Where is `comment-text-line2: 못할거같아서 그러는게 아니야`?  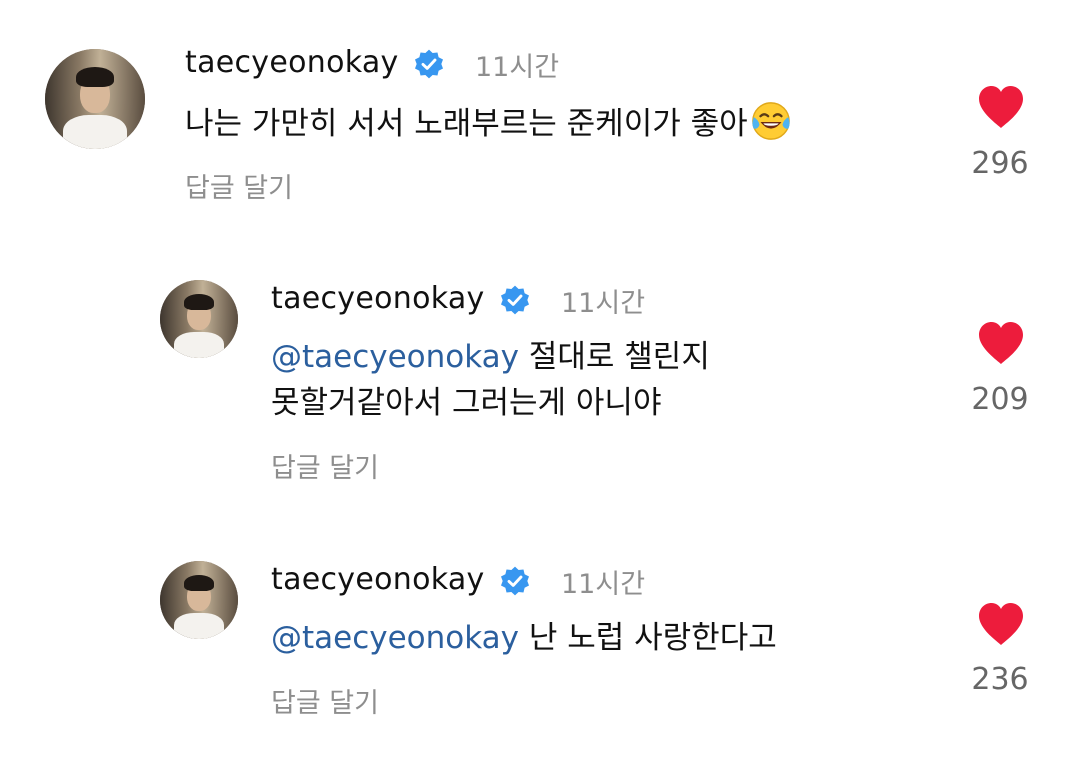 comment-text-line2: 못할거같아서 그러는게 아니야 is located at coordinates (466, 403).